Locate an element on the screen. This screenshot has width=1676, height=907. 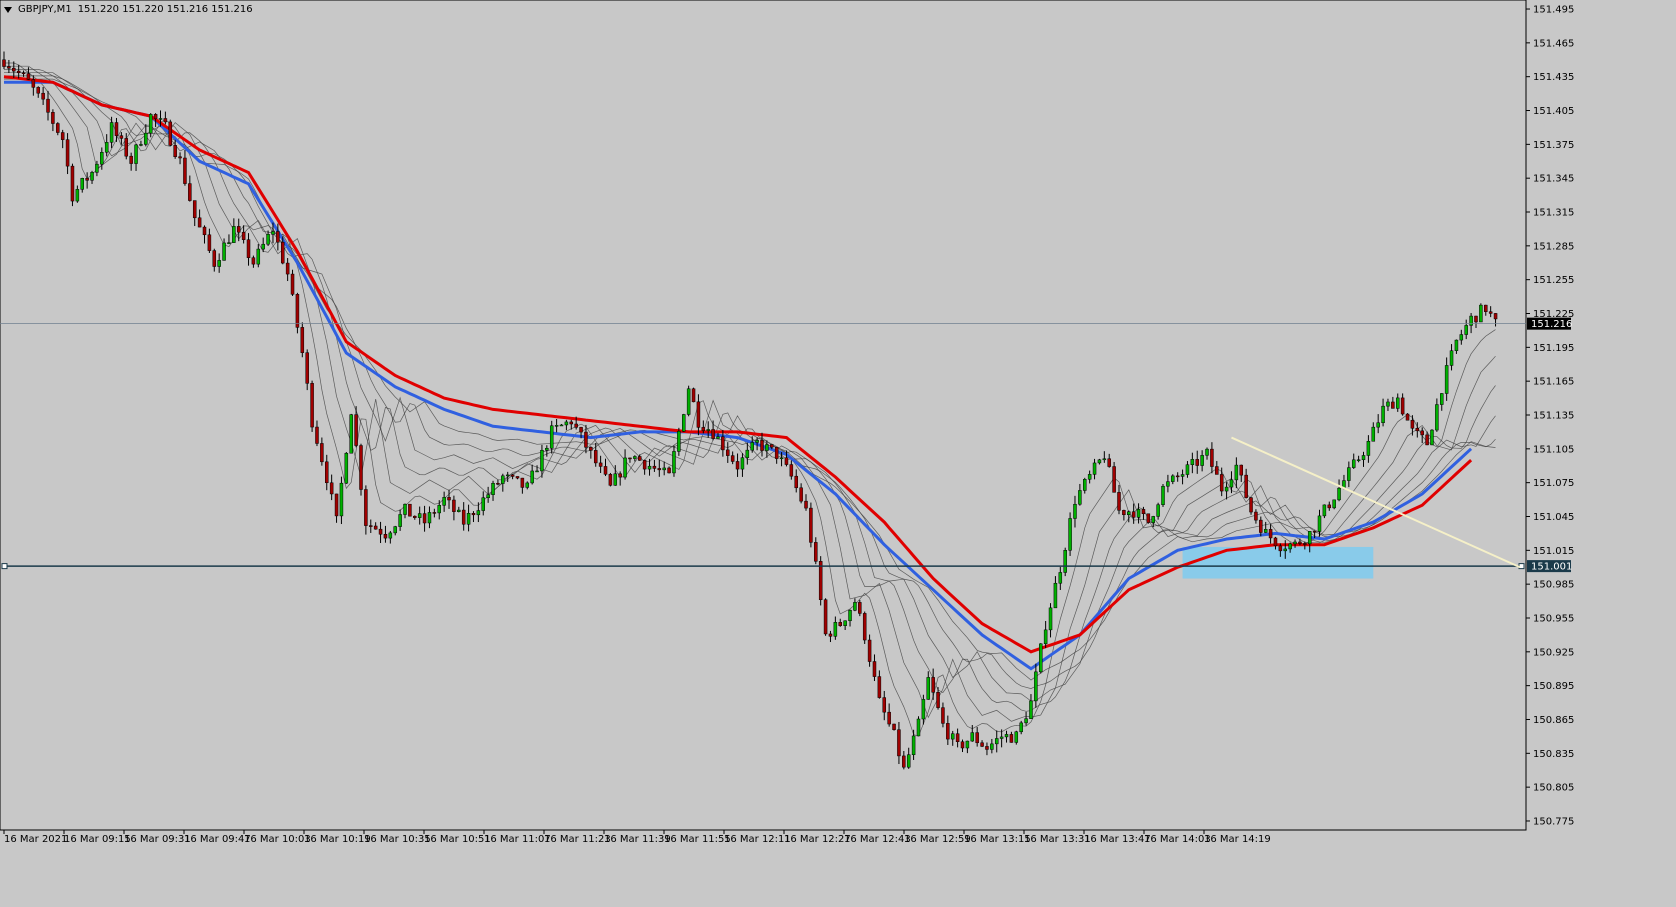
y-tick-label: 151.075 is located at coordinates (1553, 483).